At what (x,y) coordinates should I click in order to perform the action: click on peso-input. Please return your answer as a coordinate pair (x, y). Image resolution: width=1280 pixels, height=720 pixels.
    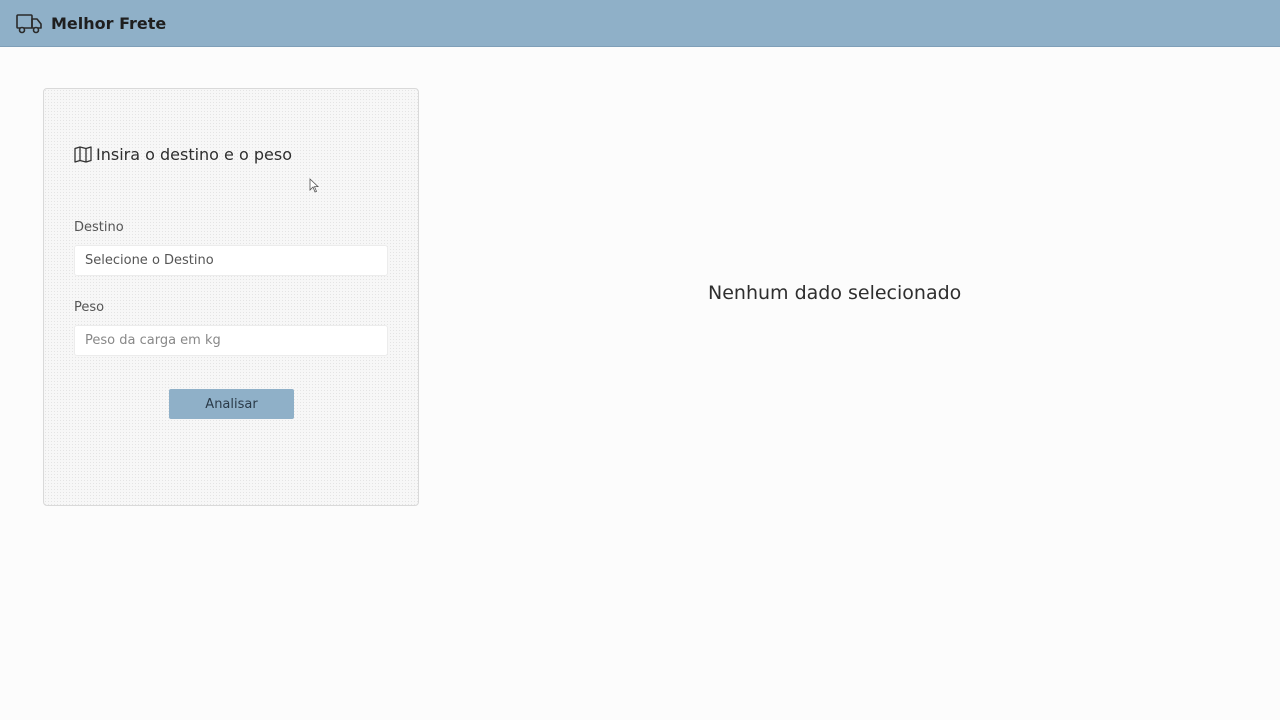
    Looking at the image, I should click on (231, 340).